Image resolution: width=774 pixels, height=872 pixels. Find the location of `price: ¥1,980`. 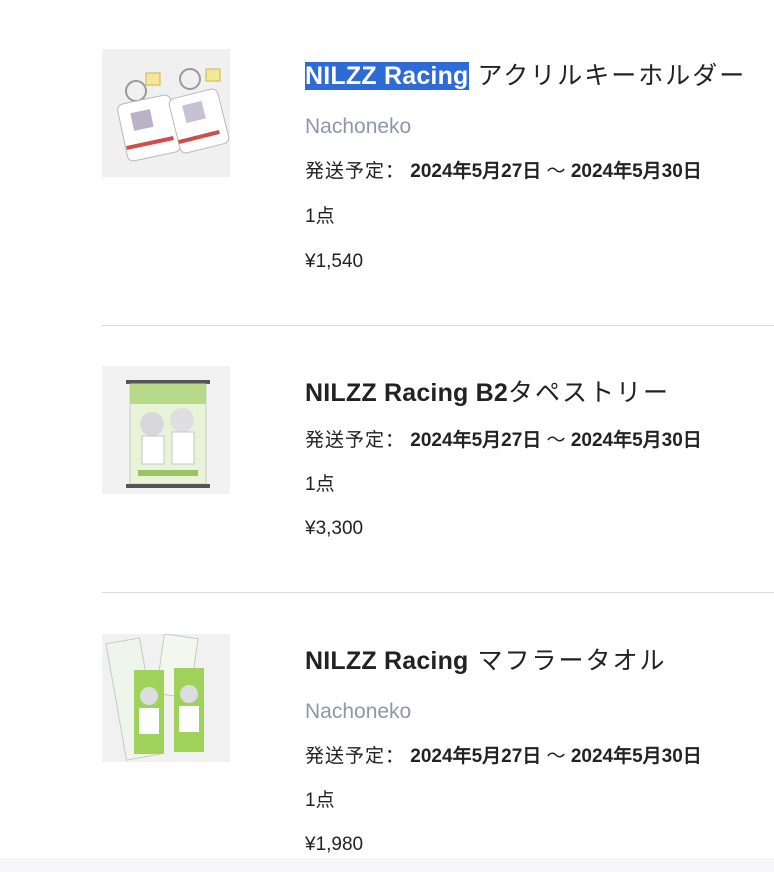

price: ¥1,980 is located at coordinates (334, 844).